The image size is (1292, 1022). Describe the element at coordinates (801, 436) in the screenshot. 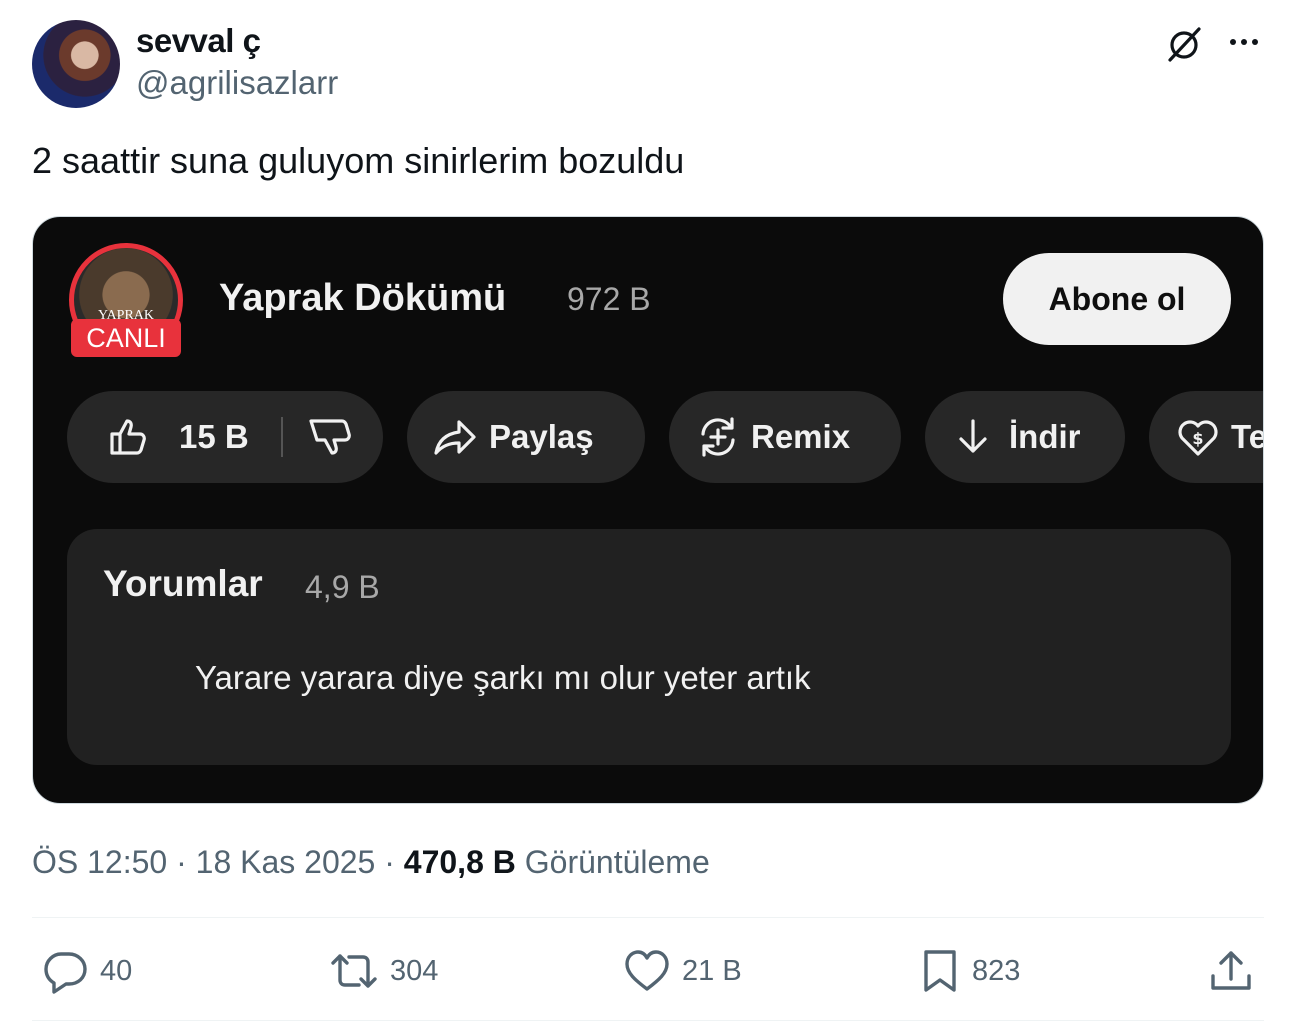

I see `remix-label: Remix` at that location.